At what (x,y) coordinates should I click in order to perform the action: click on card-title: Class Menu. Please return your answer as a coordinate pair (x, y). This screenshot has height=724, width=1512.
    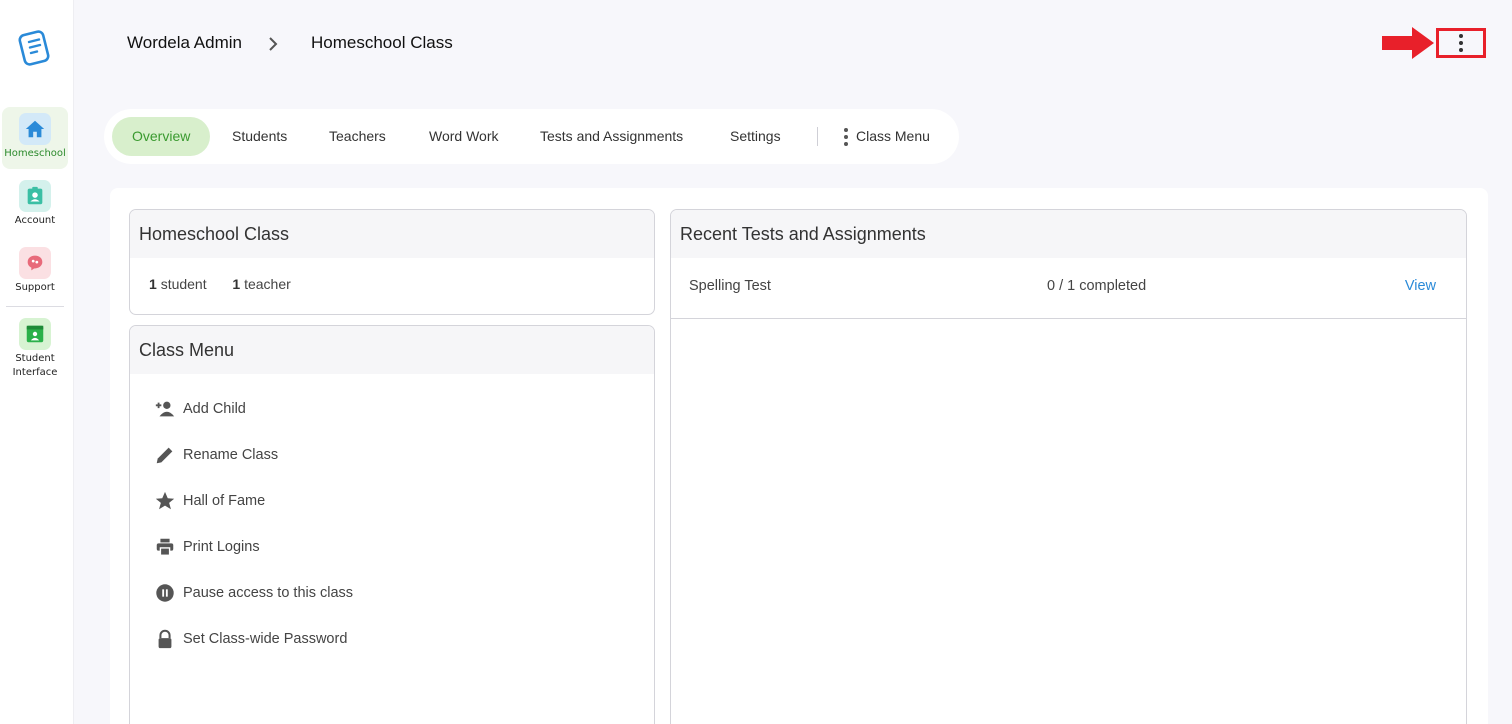
    Looking at the image, I should click on (392, 350).